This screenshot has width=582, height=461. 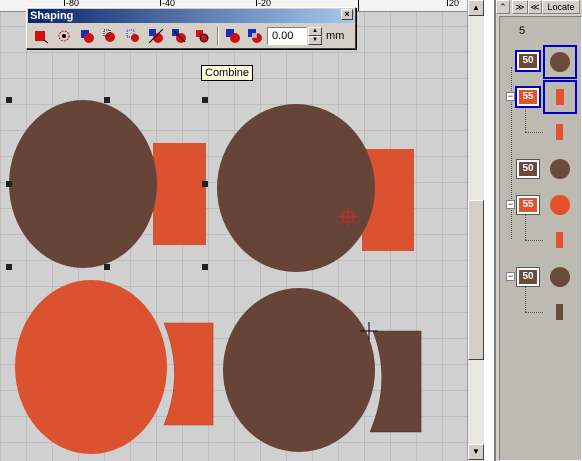 I want to click on shape-red-square-icon, so click(x=41, y=36).